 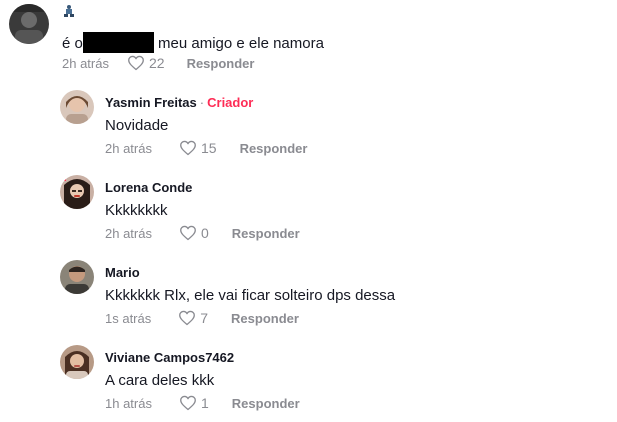 What do you see at coordinates (85, 63) in the screenshot?
I see `comment-time: 2h atrás` at bounding box center [85, 63].